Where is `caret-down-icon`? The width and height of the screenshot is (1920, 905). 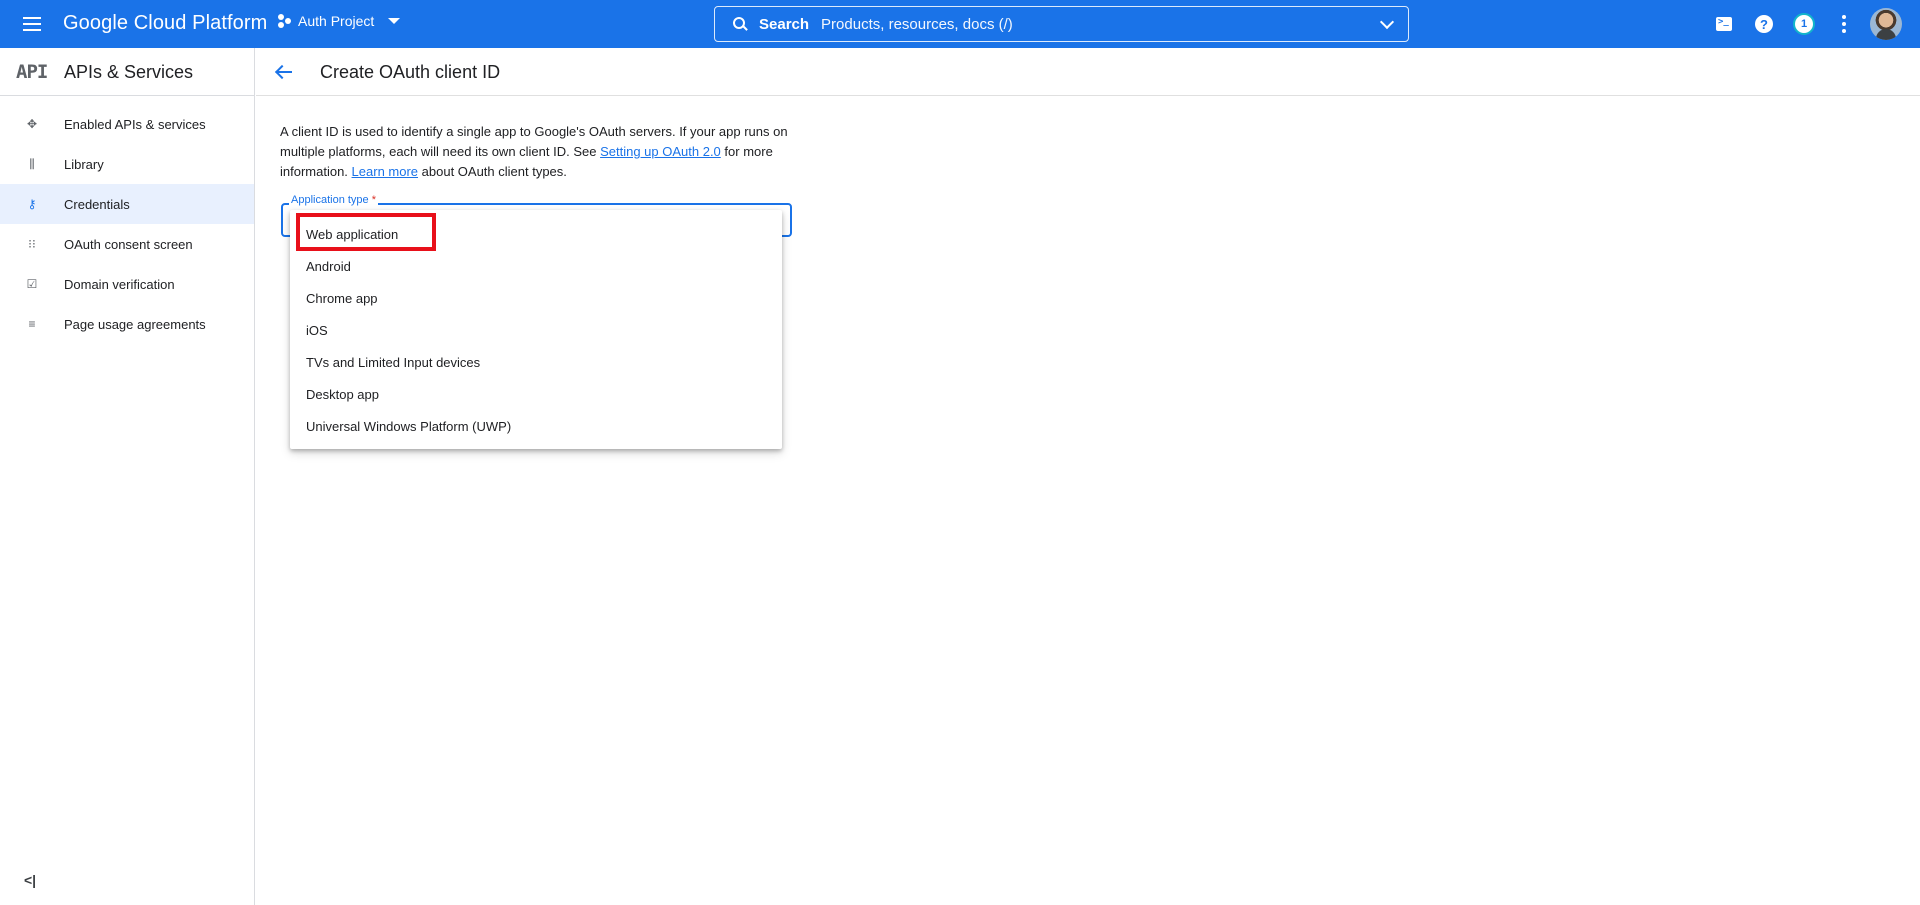
caret-down-icon is located at coordinates (394, 21).